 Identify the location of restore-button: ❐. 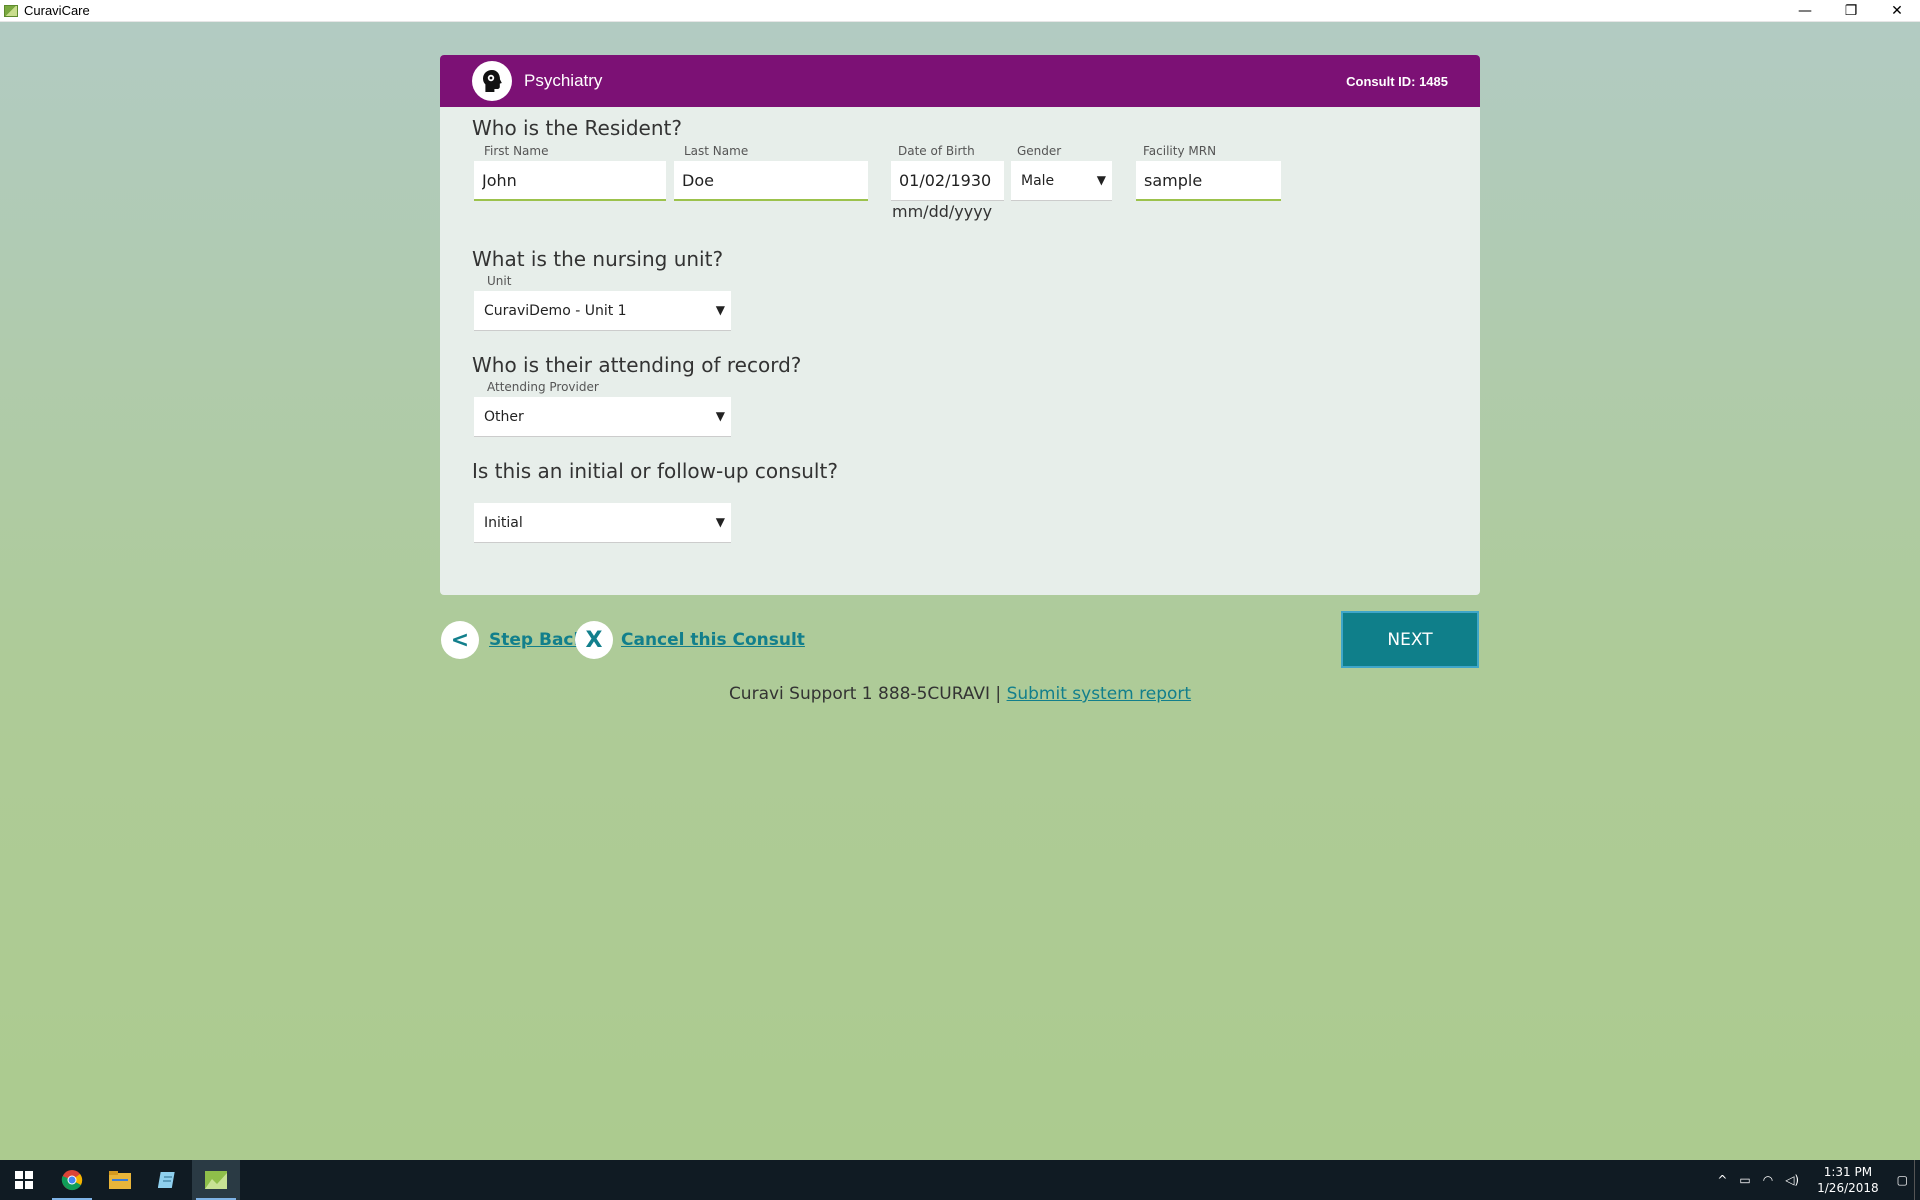
(1851, 11).